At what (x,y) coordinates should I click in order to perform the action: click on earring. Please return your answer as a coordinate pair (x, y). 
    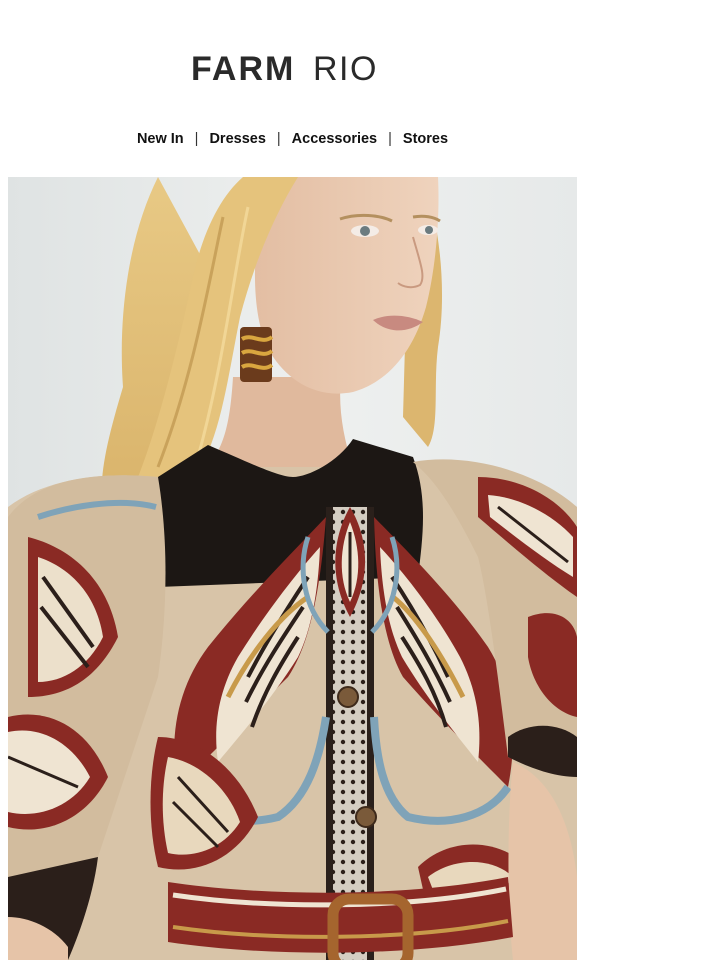
    Looking at the image, I should click on (257, 354).